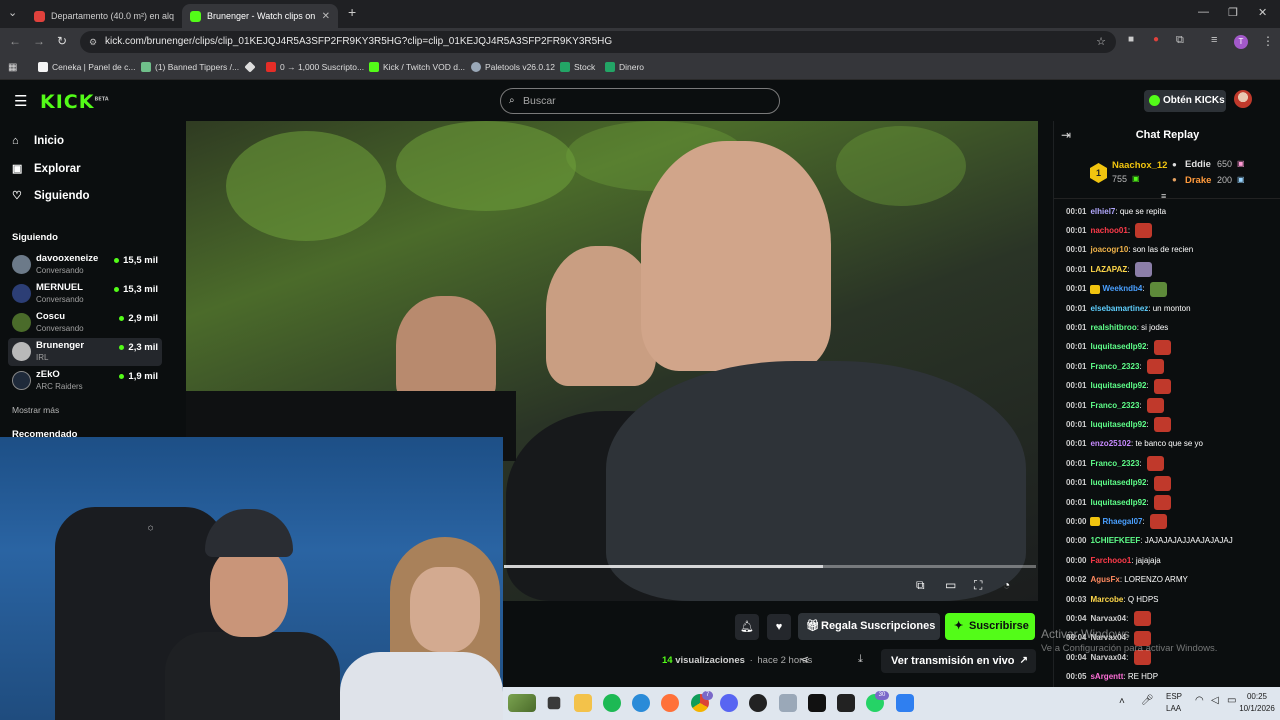  I want to click on bookmark-star-icon: ☆, so click(1101, 42).